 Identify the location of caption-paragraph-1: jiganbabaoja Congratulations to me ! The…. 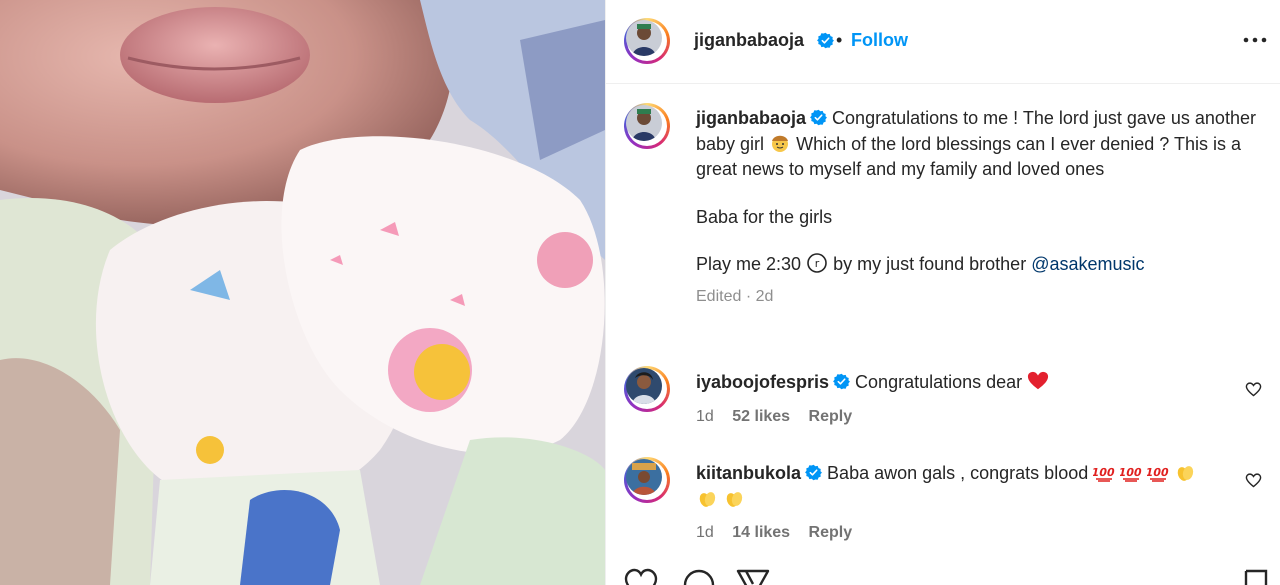
(976, 144).